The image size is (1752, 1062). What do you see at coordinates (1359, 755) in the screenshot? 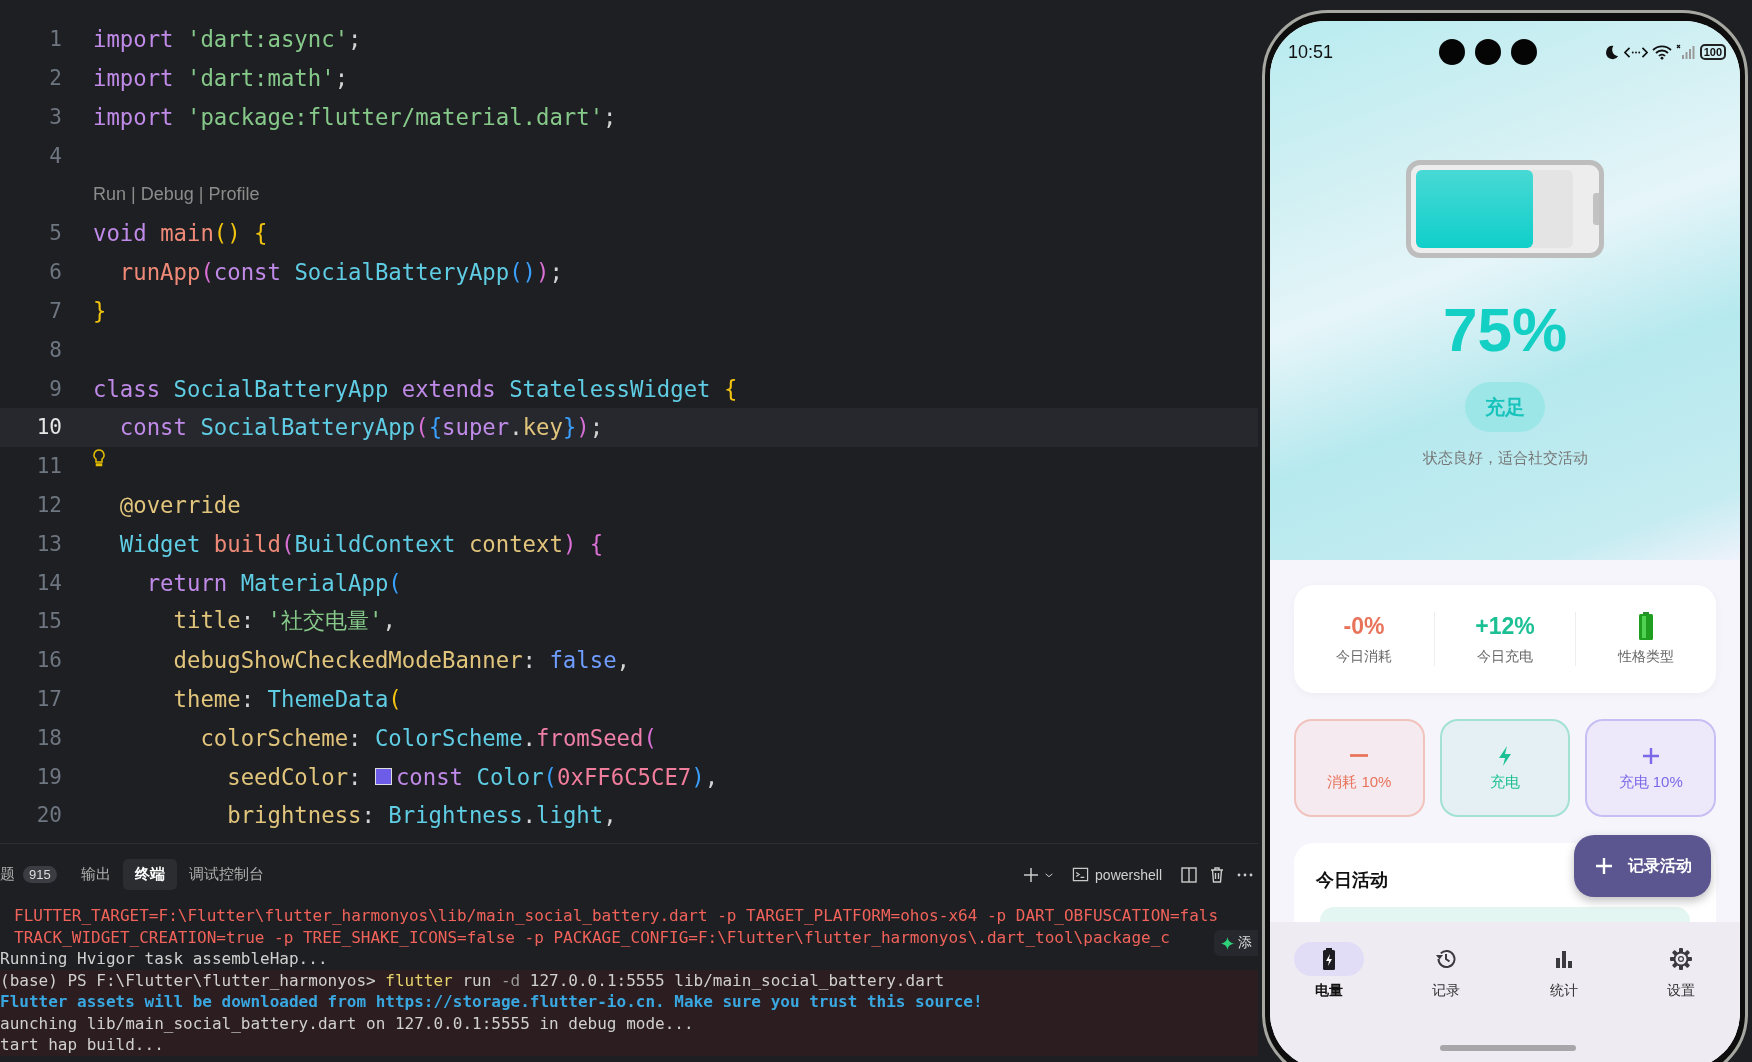
I see `minus-icon` at bounding box center [1359, 755].